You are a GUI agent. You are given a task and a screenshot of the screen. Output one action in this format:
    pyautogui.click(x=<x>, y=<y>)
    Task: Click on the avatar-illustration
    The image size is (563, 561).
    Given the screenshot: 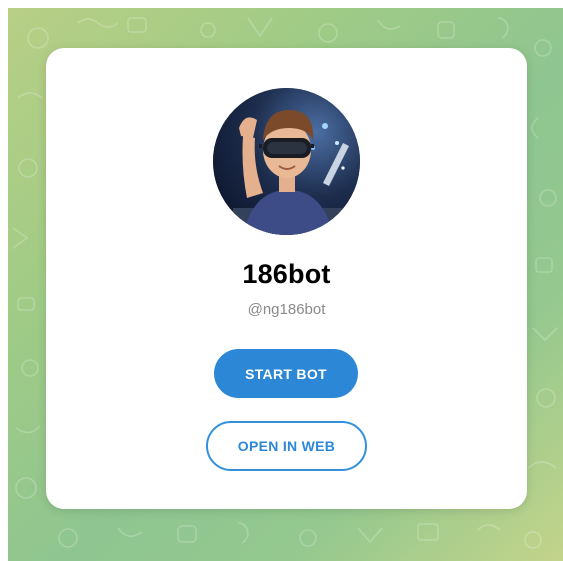 What is the action you would take?
    pyautogui.click(x=286, y=161)
    